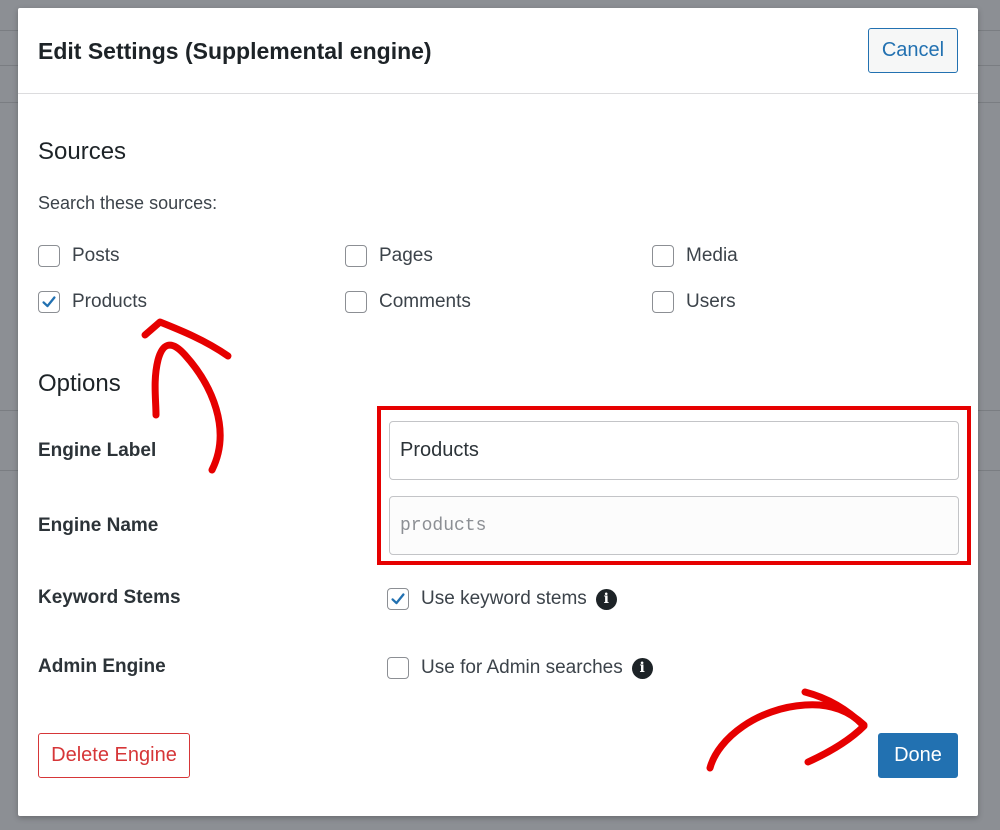 The image size is (1000, 830). I want to click on admin-engine-checkbox, so click(398, 668).